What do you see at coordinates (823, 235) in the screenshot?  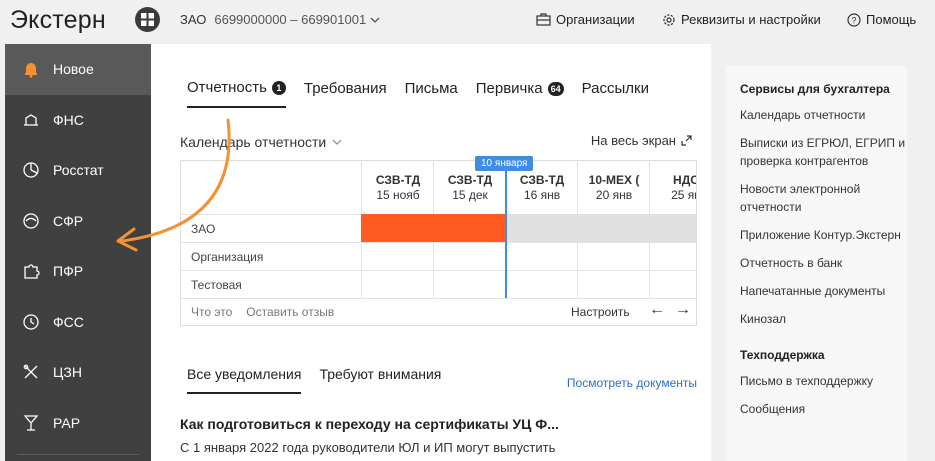 I see `service-link: Приложение Контур.Экстерн` at bounding box center [823, 235].